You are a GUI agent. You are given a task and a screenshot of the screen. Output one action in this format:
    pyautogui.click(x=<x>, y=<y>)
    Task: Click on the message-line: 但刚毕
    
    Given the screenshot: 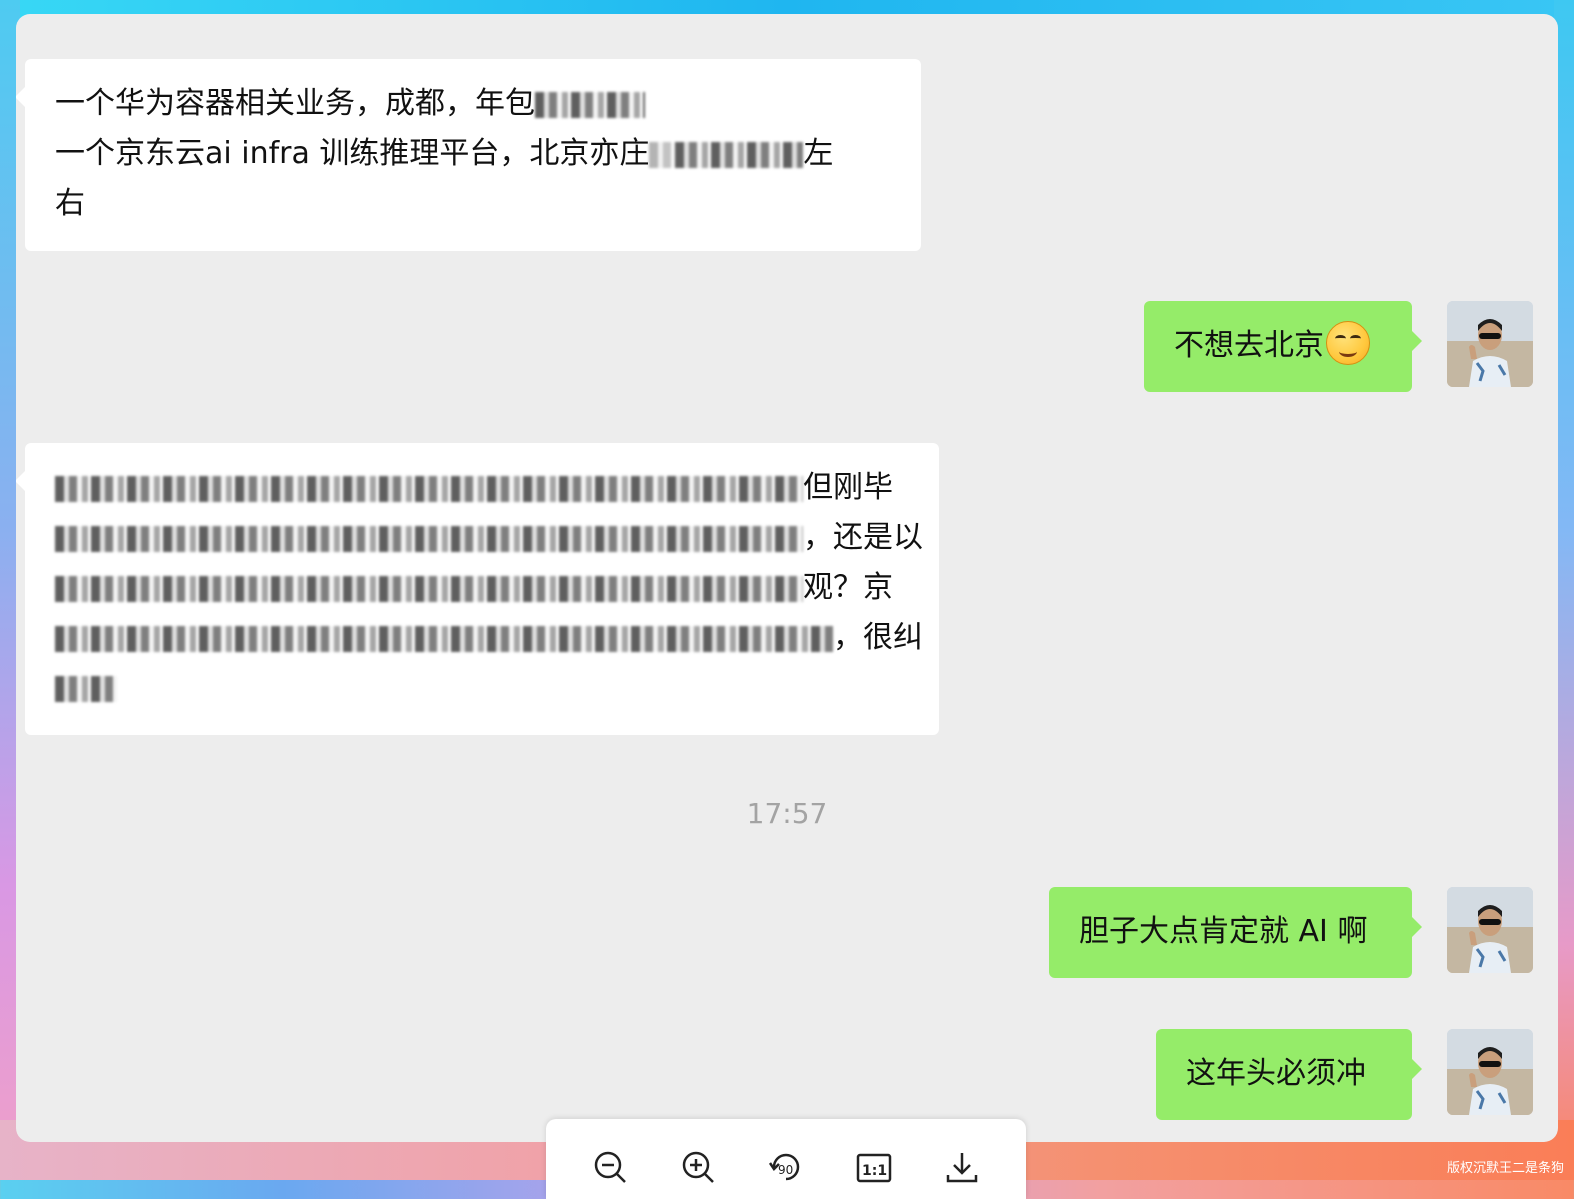 What is the action you would take?
    pyautogui.click(x=482, y=488)
    